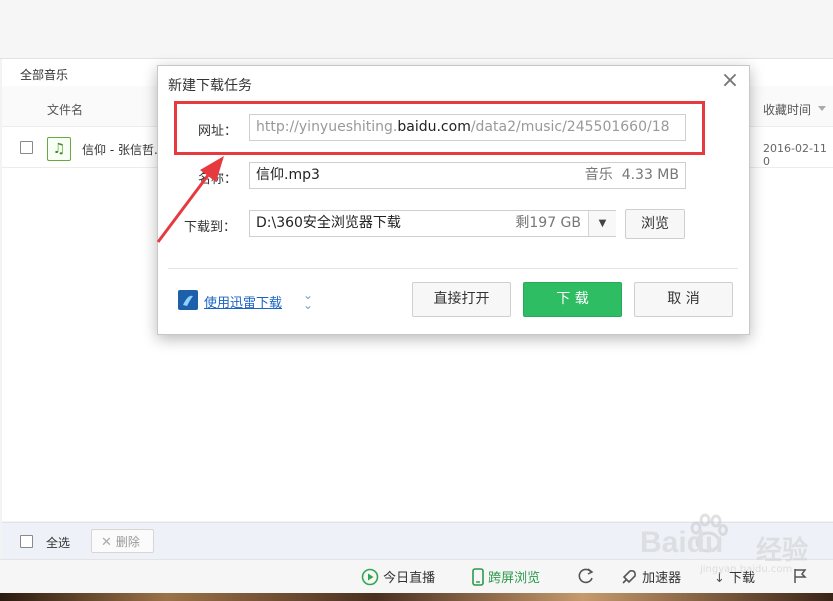 This screenshot has width=833, height=601. What do you see at coordinates (409, 578) in the screenshot?
I see `live-label: 今日直播` at bounding box center [409, 578].